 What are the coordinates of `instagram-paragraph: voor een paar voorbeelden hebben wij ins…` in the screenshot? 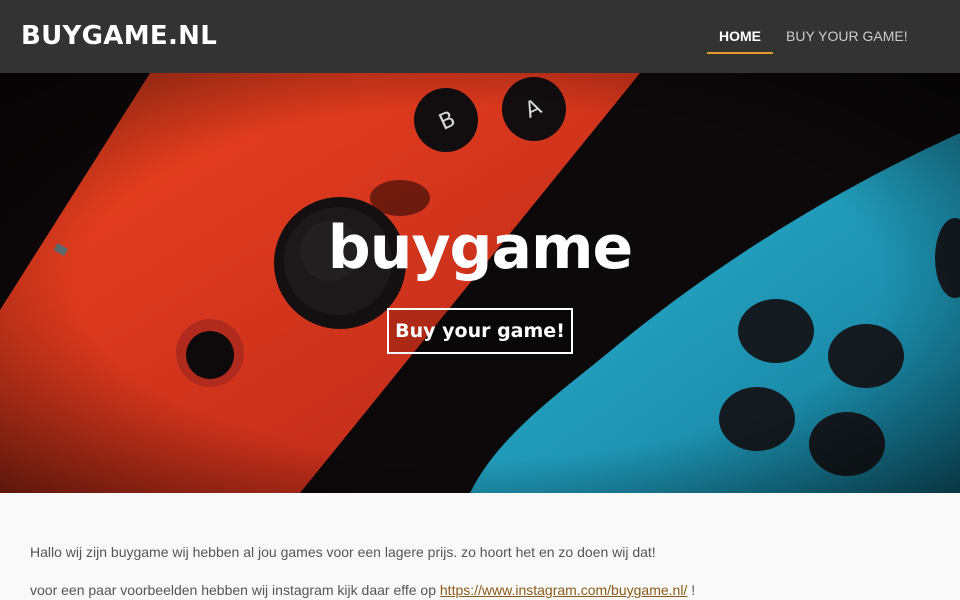 It's located at (480, 590).